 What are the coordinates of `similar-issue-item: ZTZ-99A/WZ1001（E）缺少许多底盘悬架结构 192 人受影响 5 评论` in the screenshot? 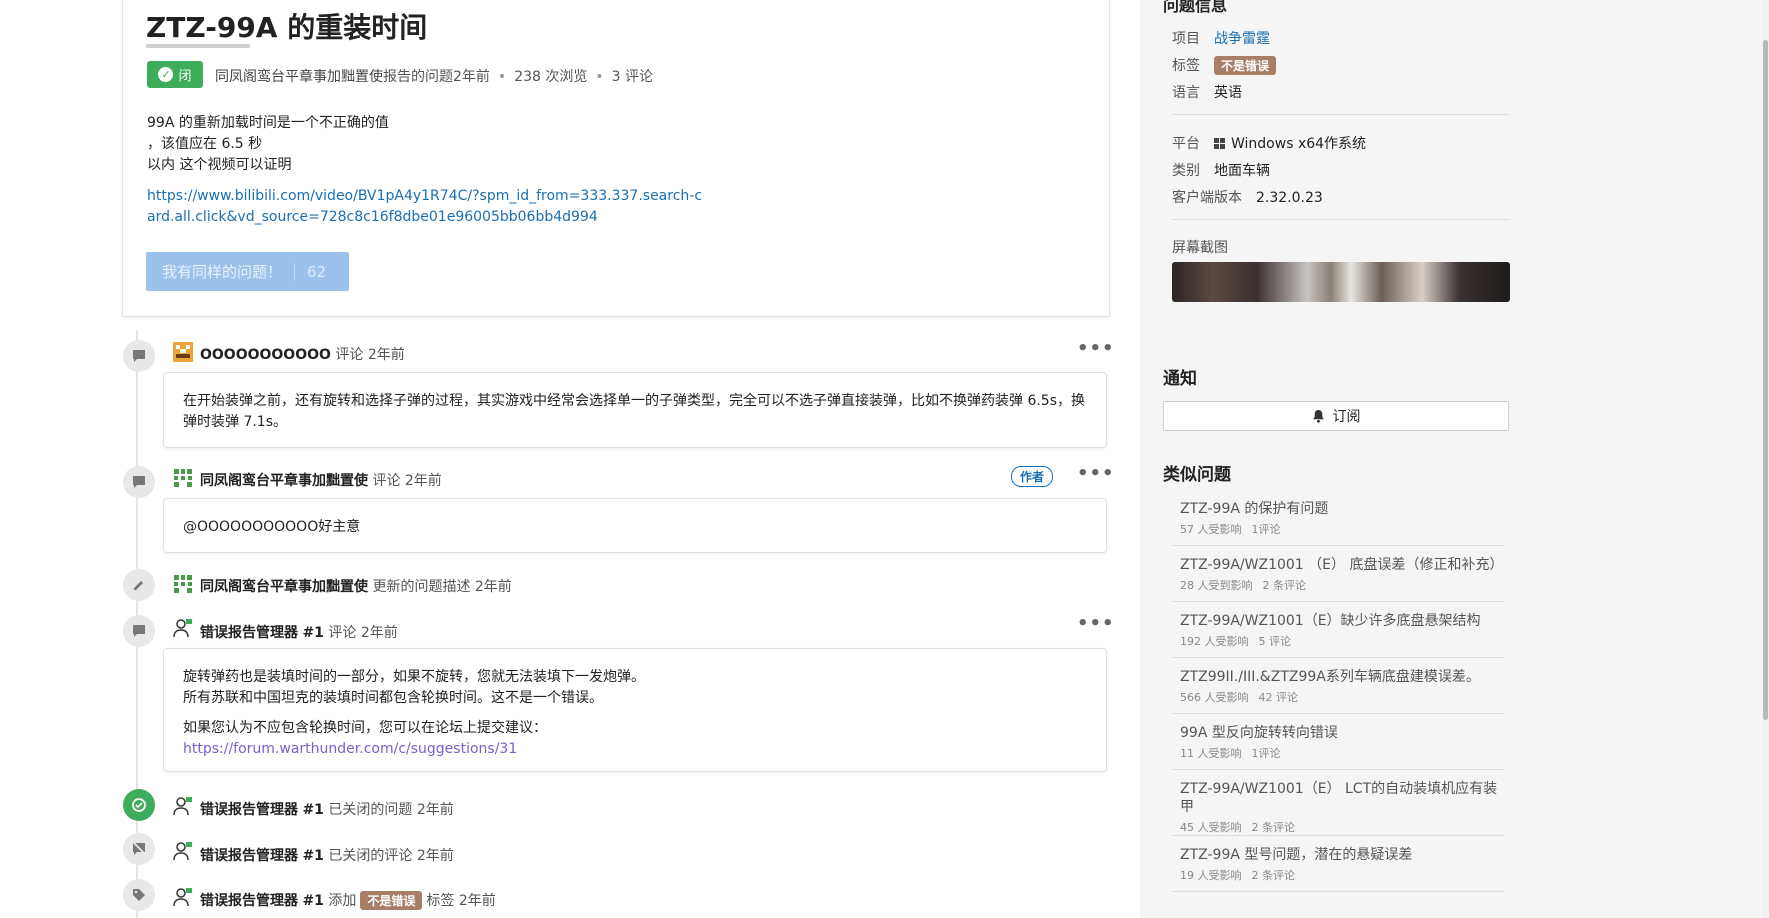 It's located at (1338, 635).